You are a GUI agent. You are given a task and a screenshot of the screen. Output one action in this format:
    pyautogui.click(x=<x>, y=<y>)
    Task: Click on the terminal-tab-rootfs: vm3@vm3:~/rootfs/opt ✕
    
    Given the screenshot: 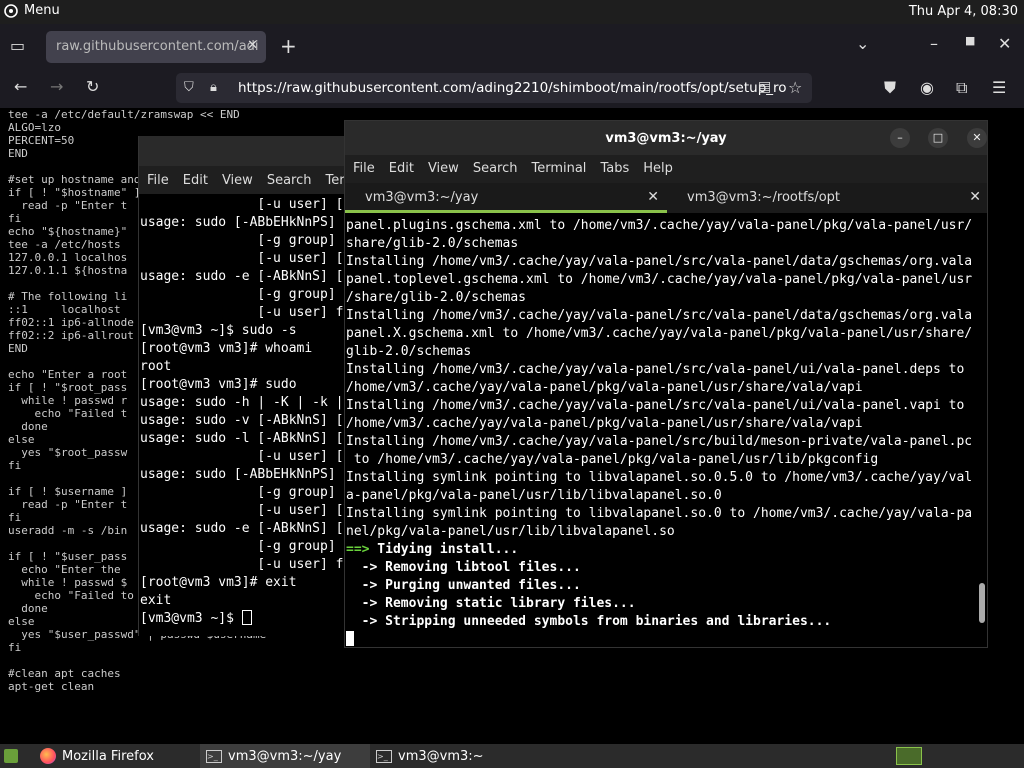 What is the action you would take?
    pyautogui.click(x=827, y=198)
    